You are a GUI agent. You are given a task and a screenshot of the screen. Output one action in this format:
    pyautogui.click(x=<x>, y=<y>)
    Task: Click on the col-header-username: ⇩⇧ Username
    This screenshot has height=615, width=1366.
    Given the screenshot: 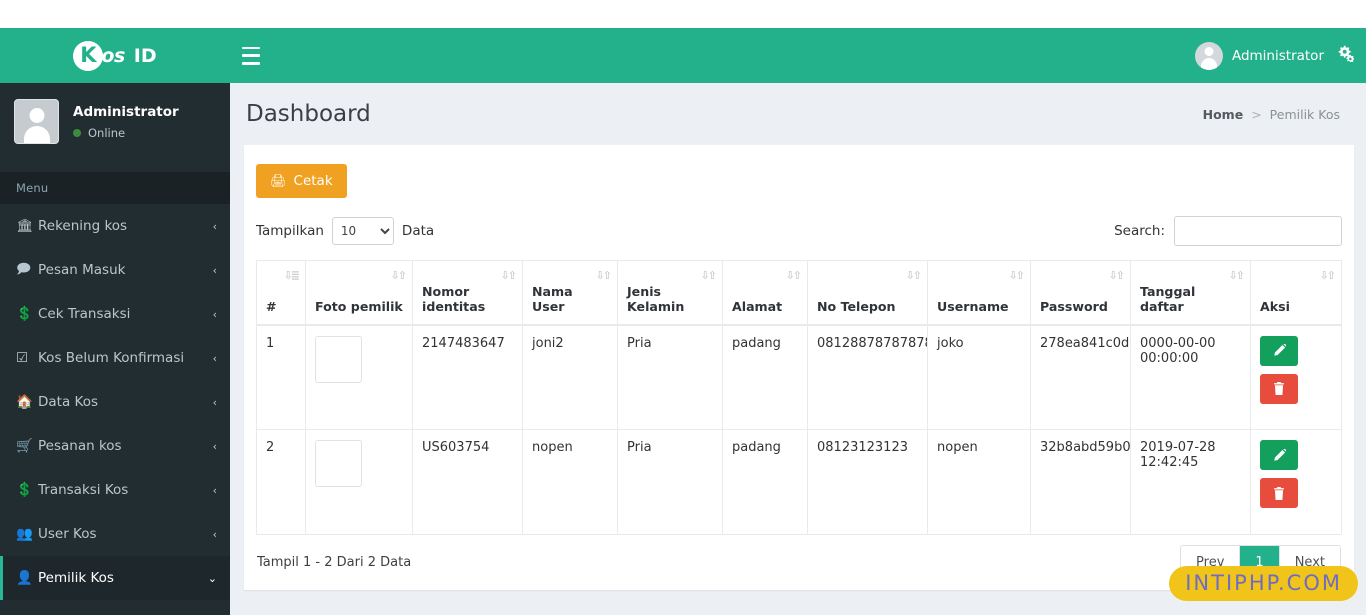 What is the action you would take?
    pyautogui.click(x=979, y=293)
    